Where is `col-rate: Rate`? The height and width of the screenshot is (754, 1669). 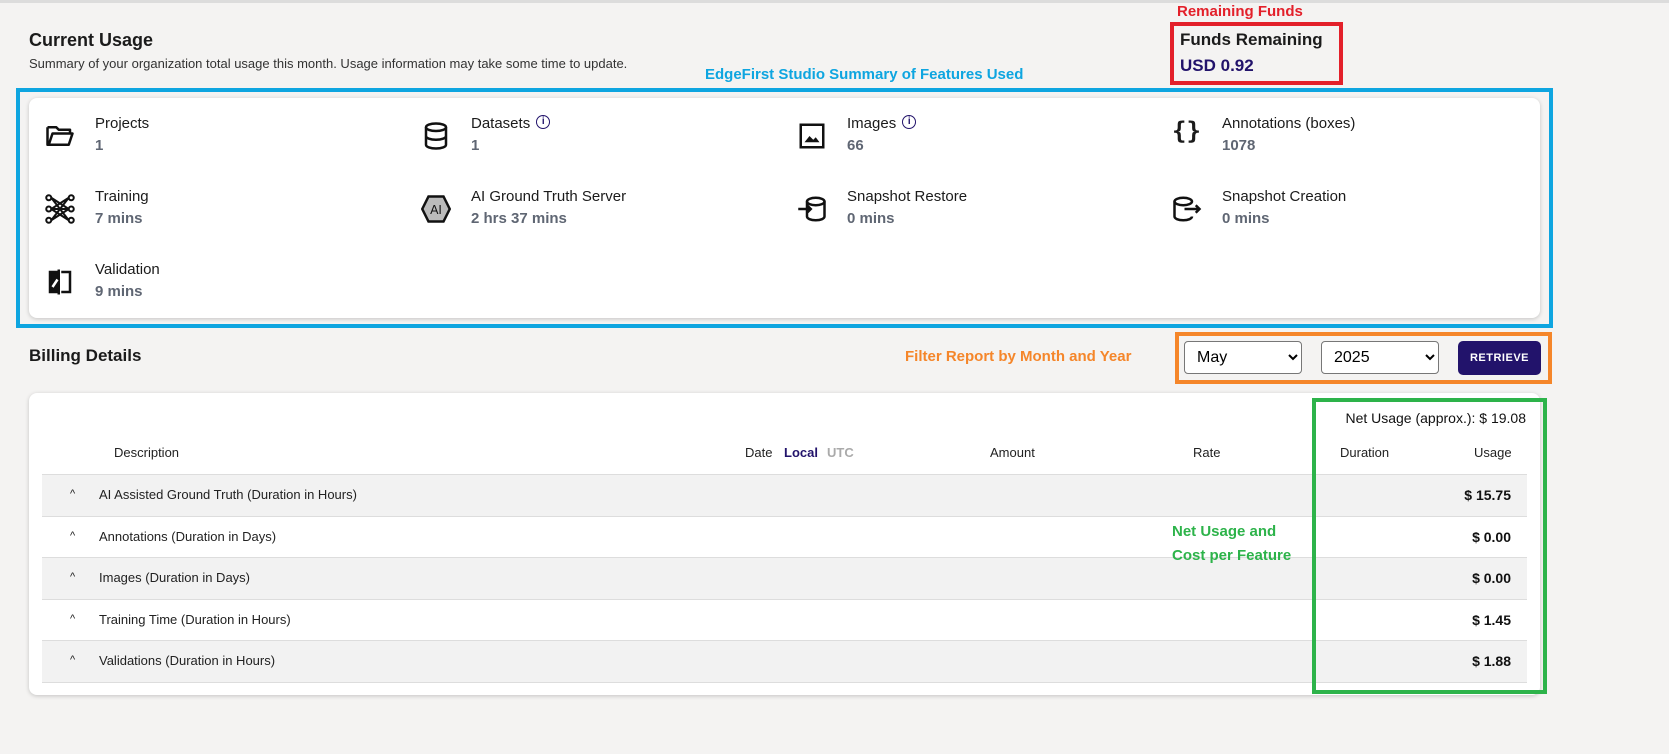
col-rate: Rate is located at coordinates (1206, 452).